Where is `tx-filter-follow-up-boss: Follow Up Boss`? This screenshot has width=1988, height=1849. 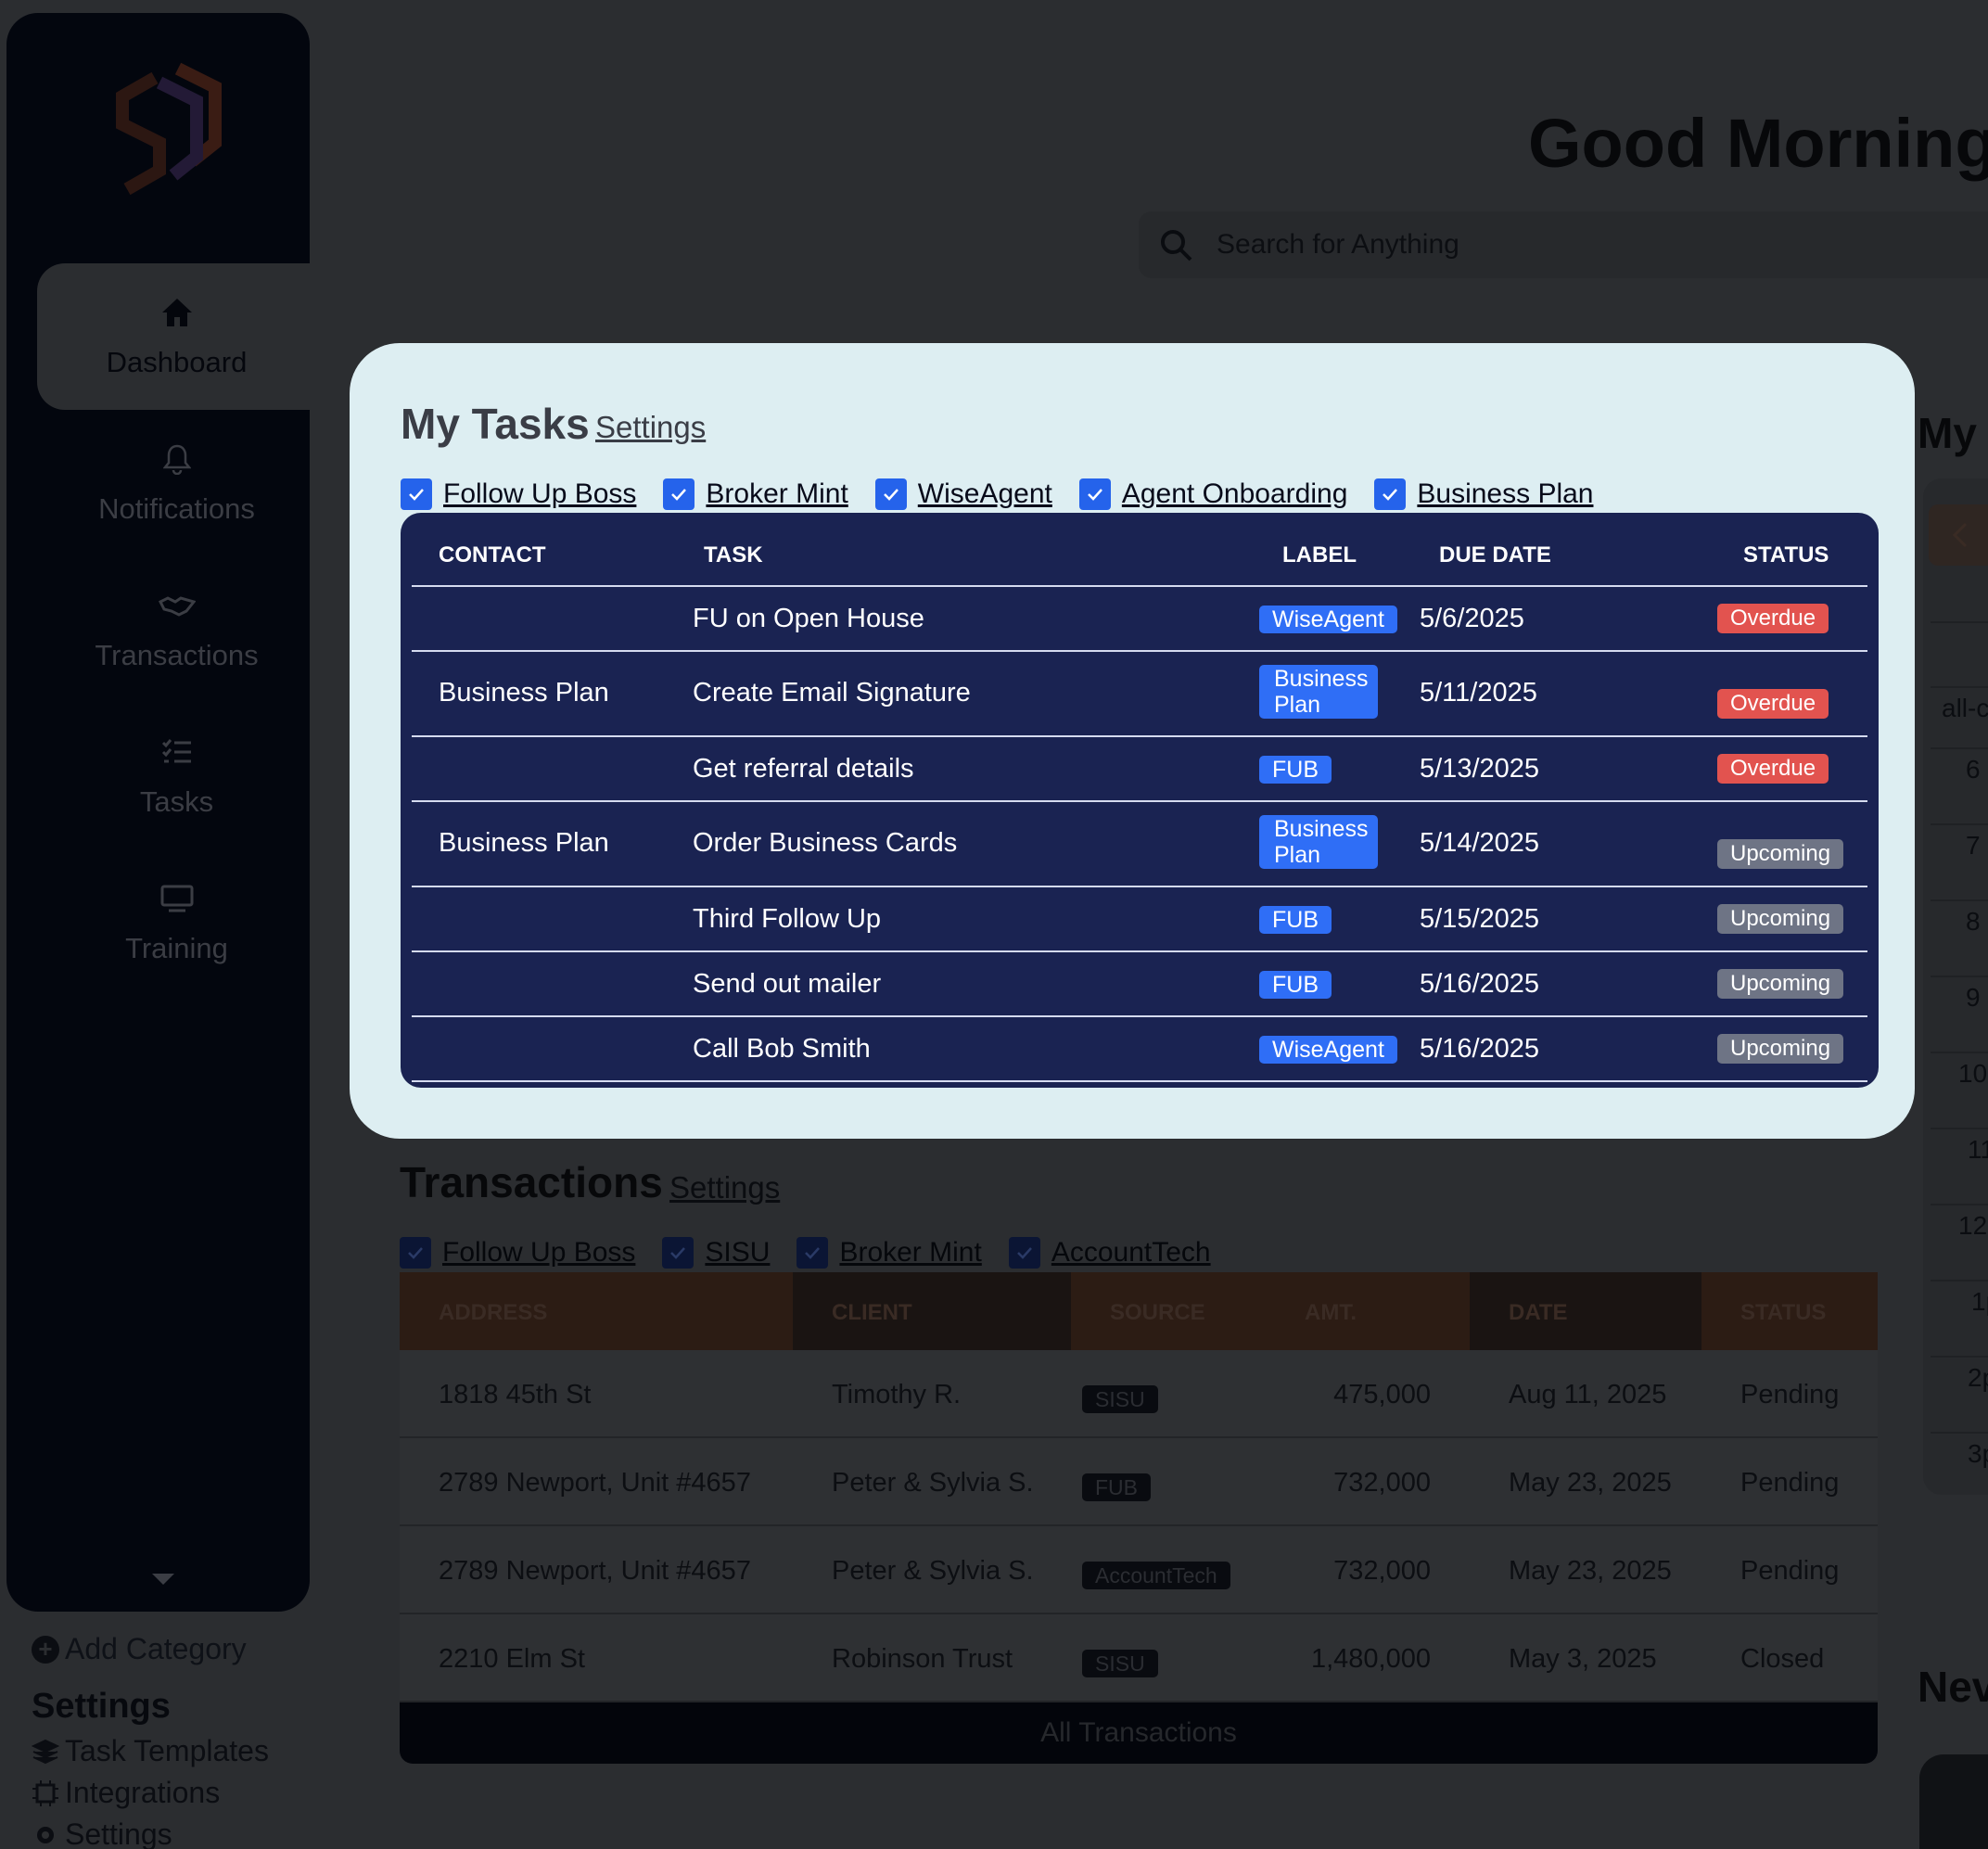 tx-filter-follow-up-boss: Follow Up Boss is located at coordinates (517, 1253).